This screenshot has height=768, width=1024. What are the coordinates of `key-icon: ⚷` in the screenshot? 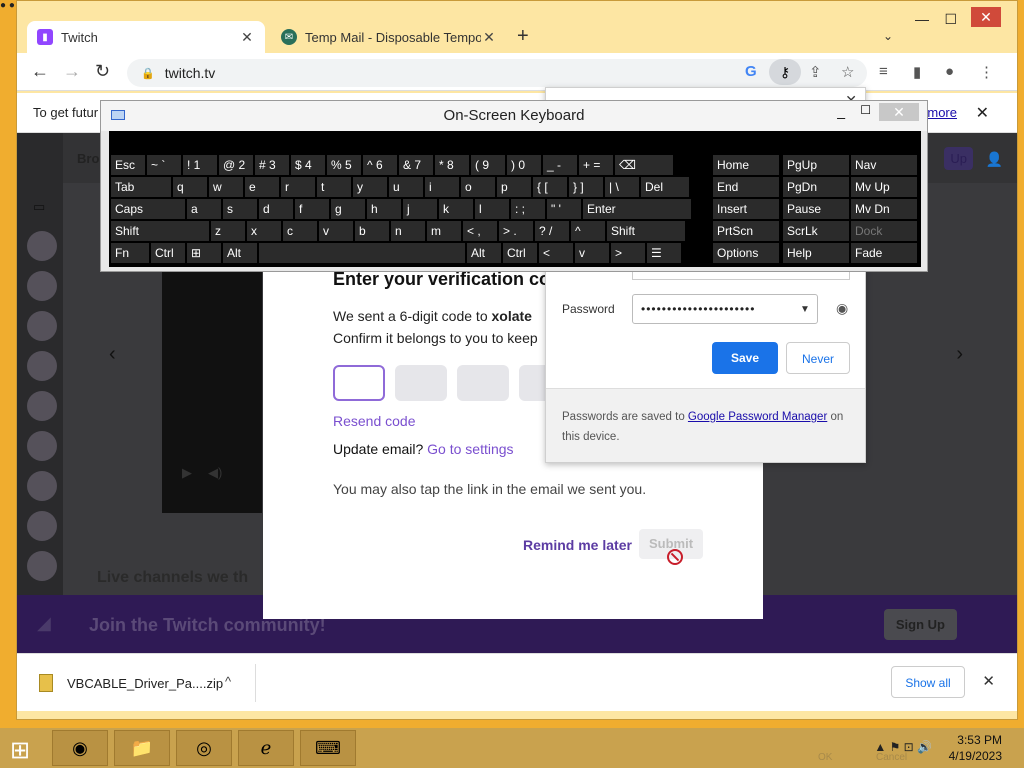 It's located at (785, 72).